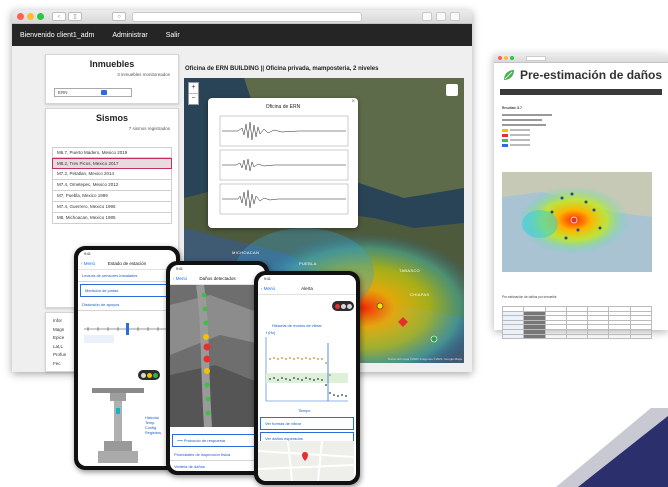  I want to click on browser-titlebar: ‹ ▯ ○, so click(242, 17).